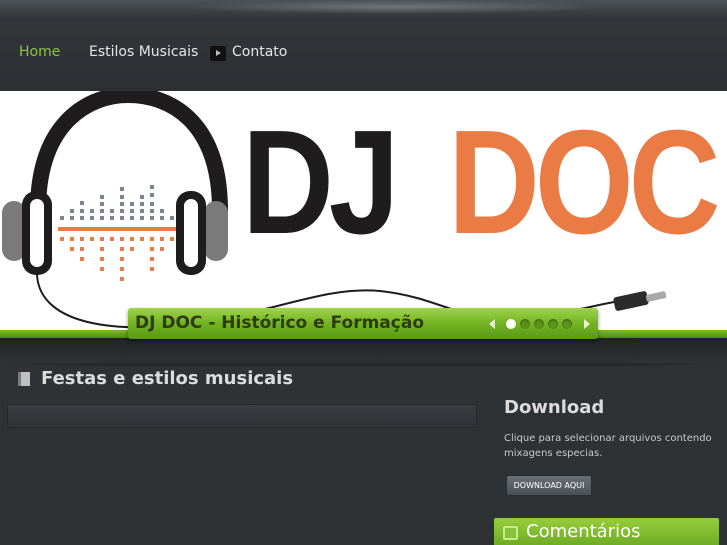 The image size is (727, 545). I want to click on section-title: Festas e estilos musicais, so click(167, 378).